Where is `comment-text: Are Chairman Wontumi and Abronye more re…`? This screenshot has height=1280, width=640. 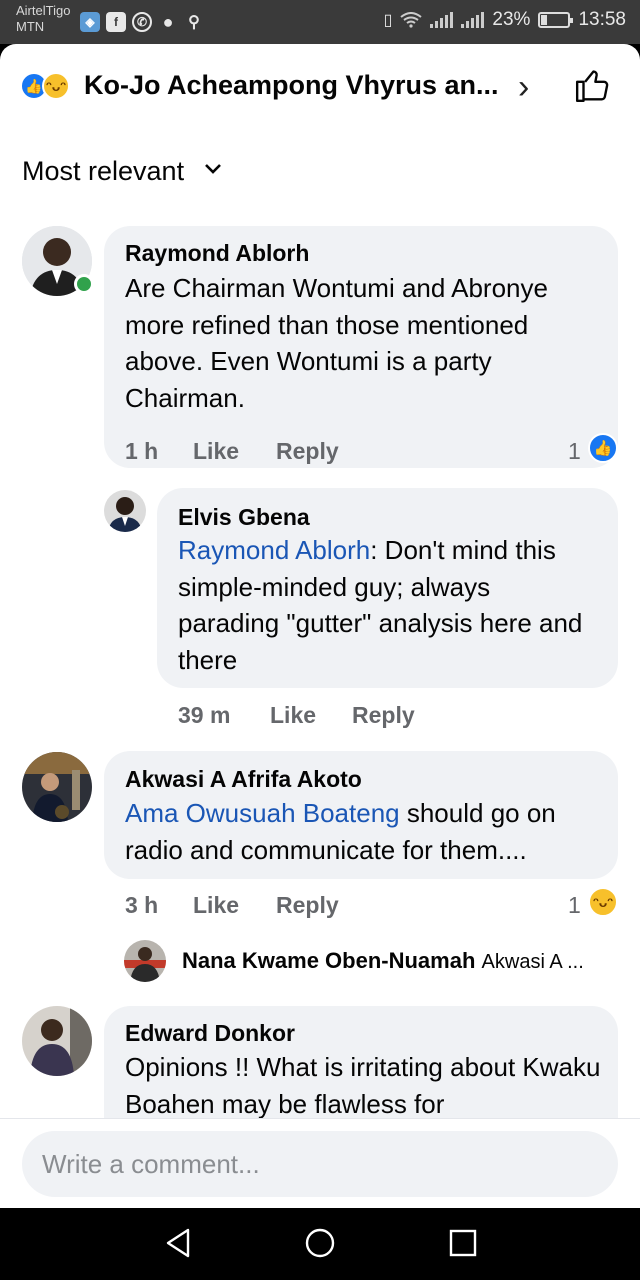
comment-text: Are Chairman Wontumi and Abronye more re… is located at coordinates (336, 343).